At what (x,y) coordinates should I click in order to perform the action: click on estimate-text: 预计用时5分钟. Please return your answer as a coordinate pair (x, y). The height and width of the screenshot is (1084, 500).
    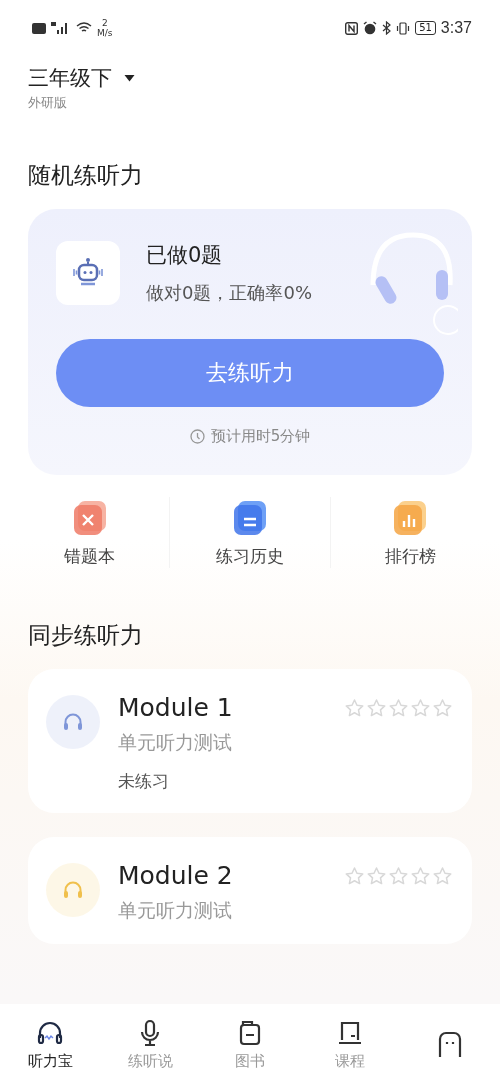
    Looking at the image, I should click on (260, 436).